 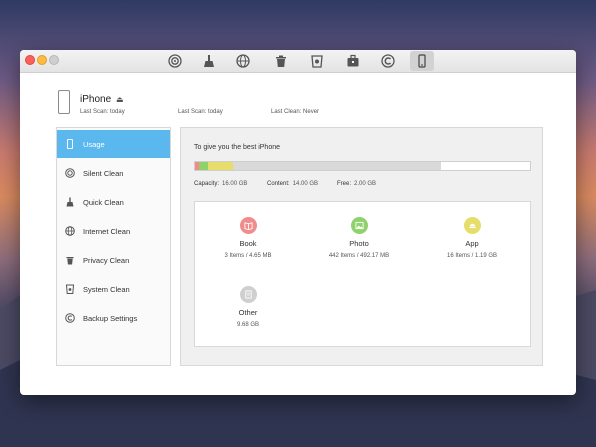 I want to click on other-icon, so click(x=248, y=294).